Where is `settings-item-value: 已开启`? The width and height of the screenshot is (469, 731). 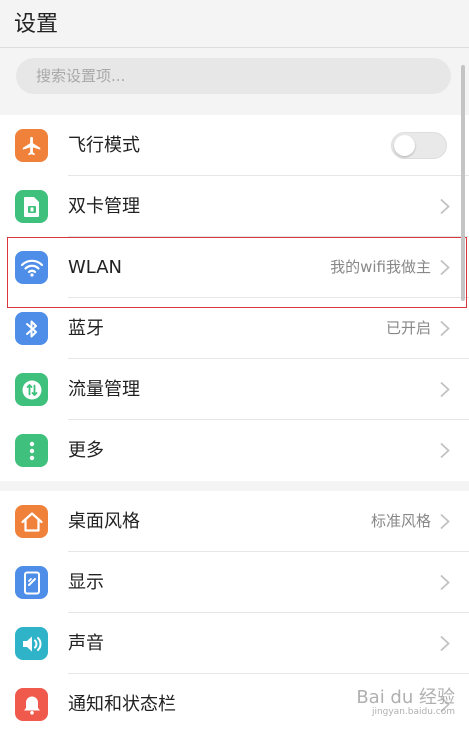 settings-item-value: 已开启 is located at coordinates (408, 328).